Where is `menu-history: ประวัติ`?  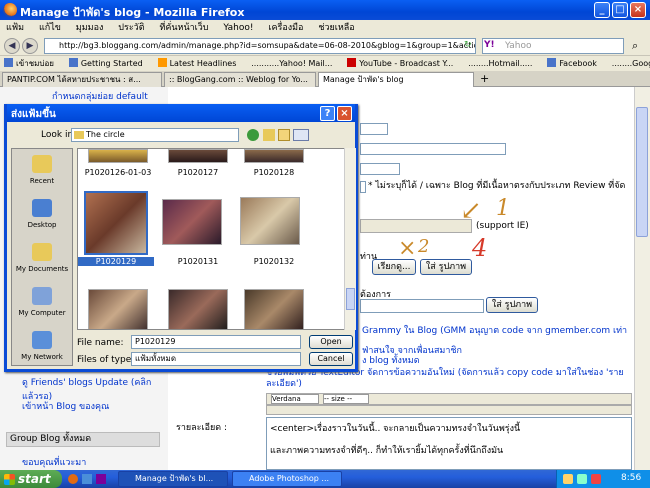 menu-history: ประวัติ is located at coordinates (131, 28).